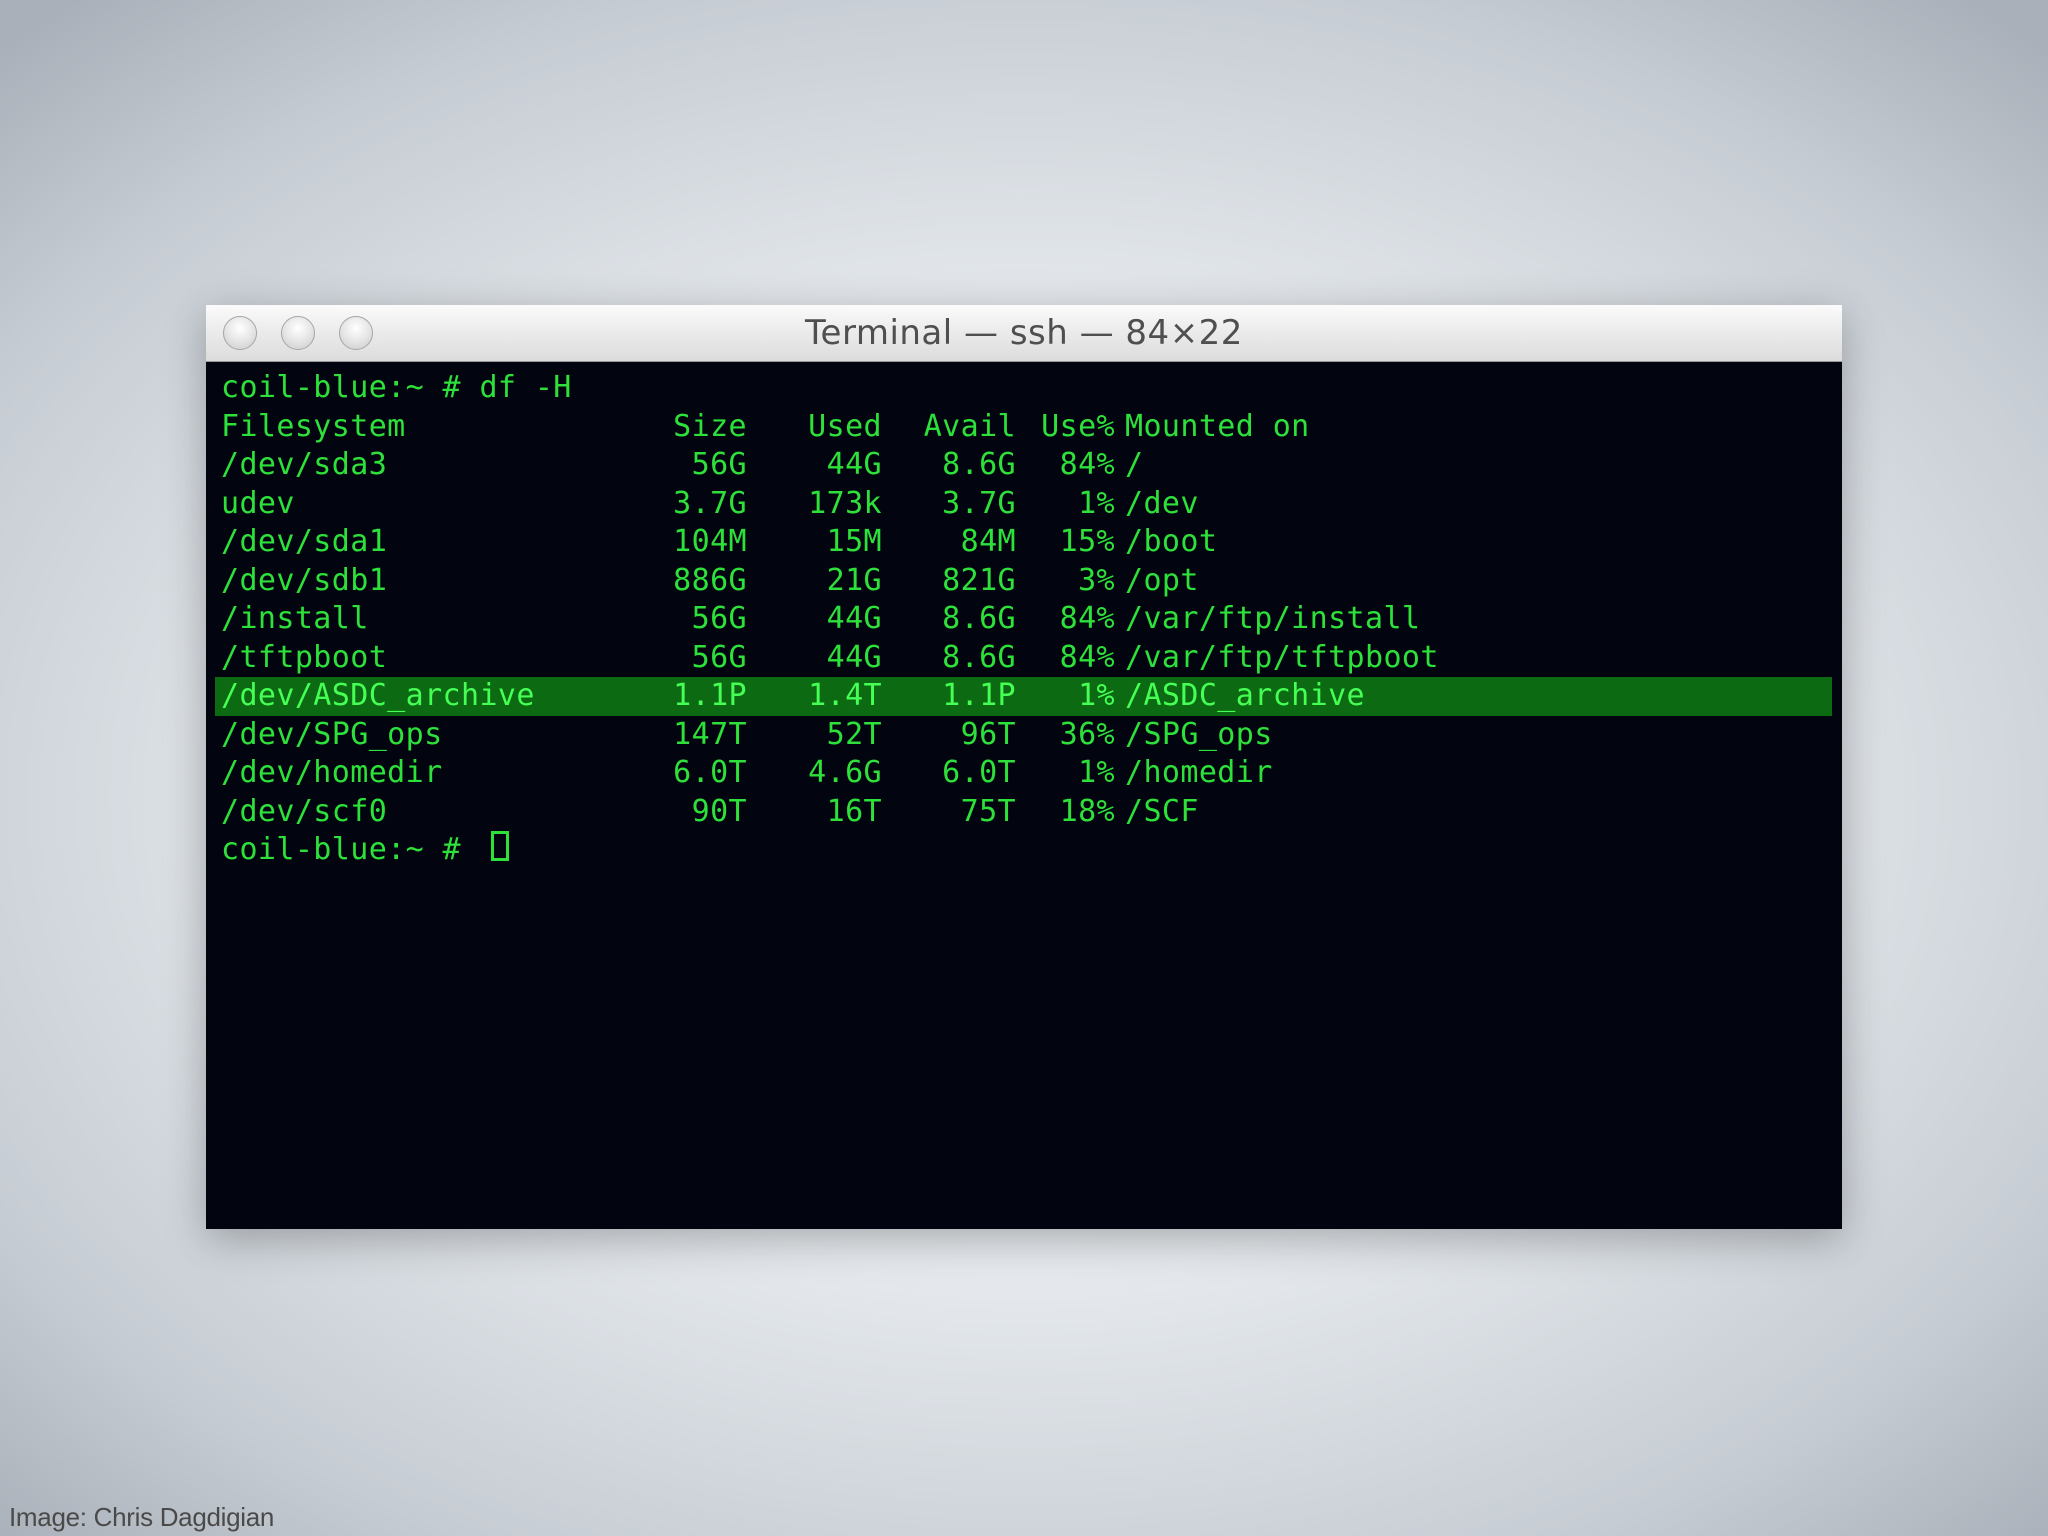  Describe the element at coordinates (332, 734) in the screenshot. I see `cell-filesystem: /dev/SPG_ops` at that location.